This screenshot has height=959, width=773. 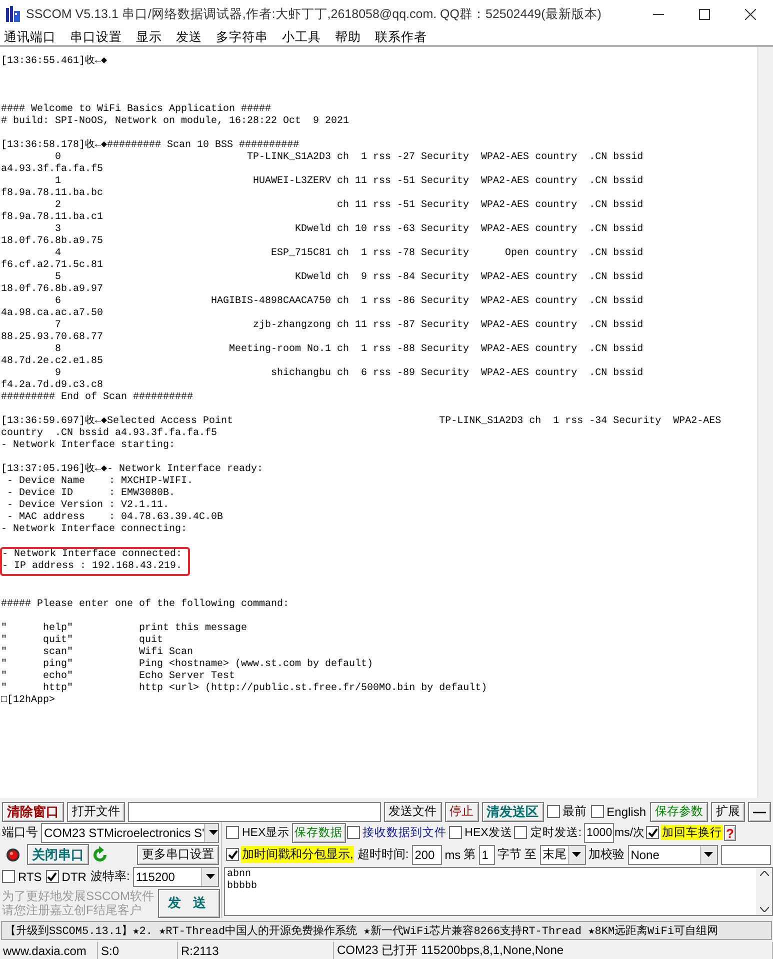 I want to click on menu-item: 多字符串, so click(x=244, y=36).